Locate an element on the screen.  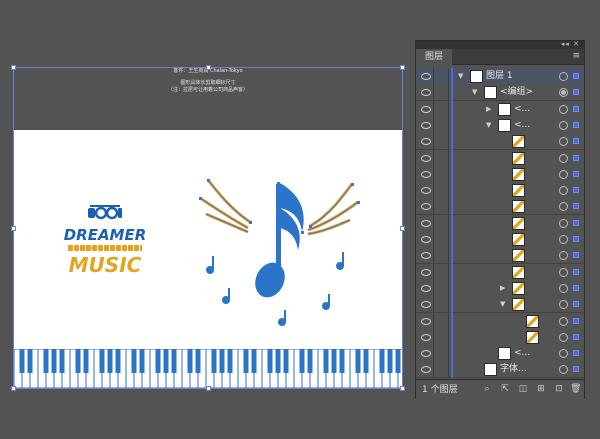
hamburger-menu-icon: ≡ is located at coordinates (576, 56).